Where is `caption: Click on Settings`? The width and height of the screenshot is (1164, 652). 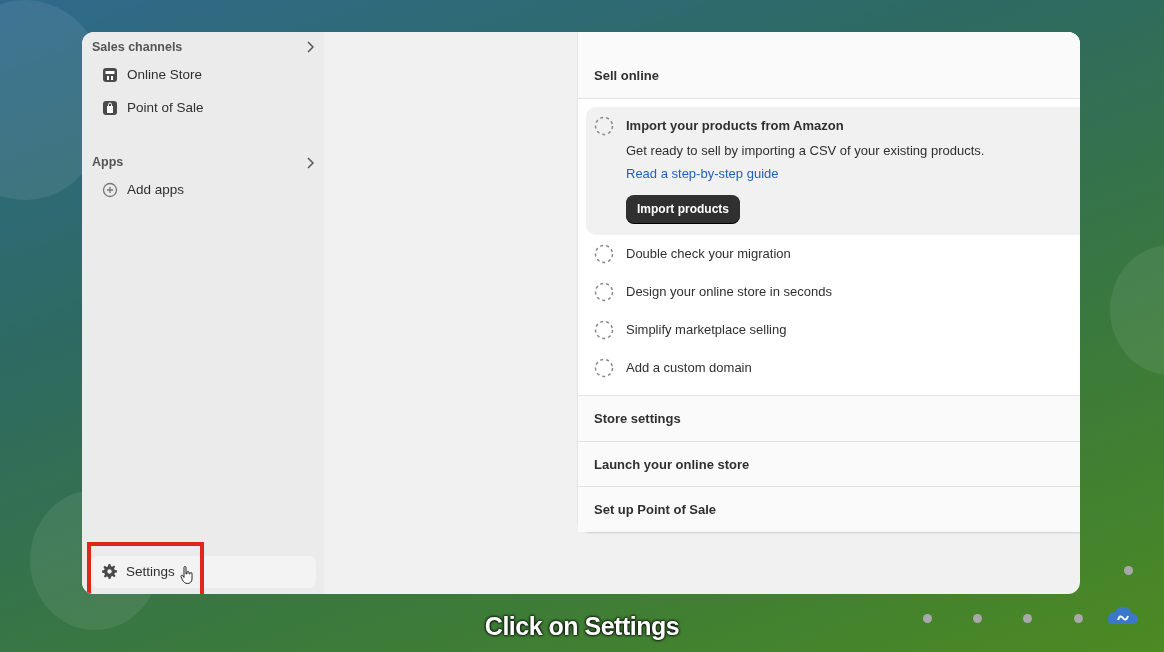 caption: Click on Settings is located at coordinates (582, 626).